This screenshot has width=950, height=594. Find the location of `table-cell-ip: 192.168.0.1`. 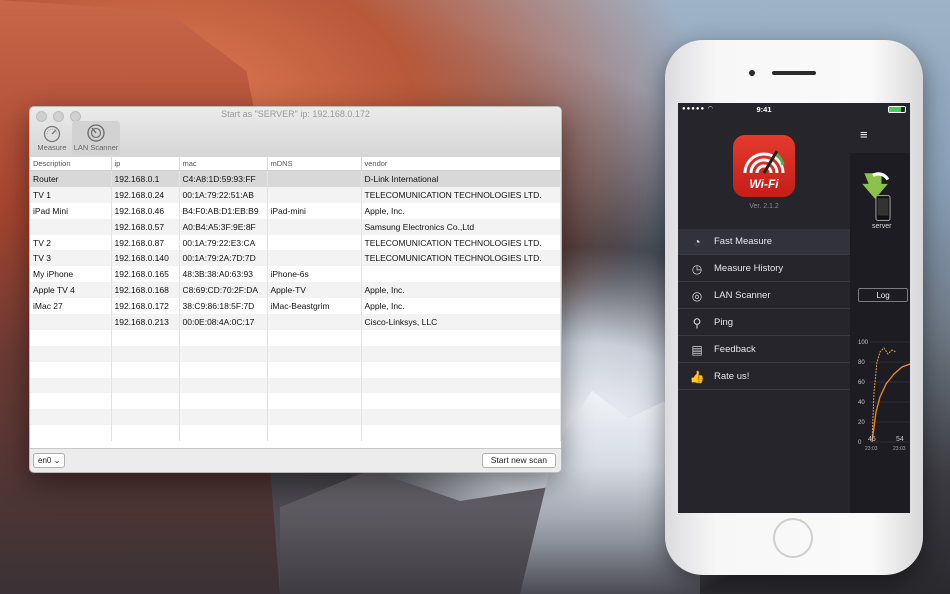

table-cell-ip: 192.168.0.1 is located at coordinates (145, 178).